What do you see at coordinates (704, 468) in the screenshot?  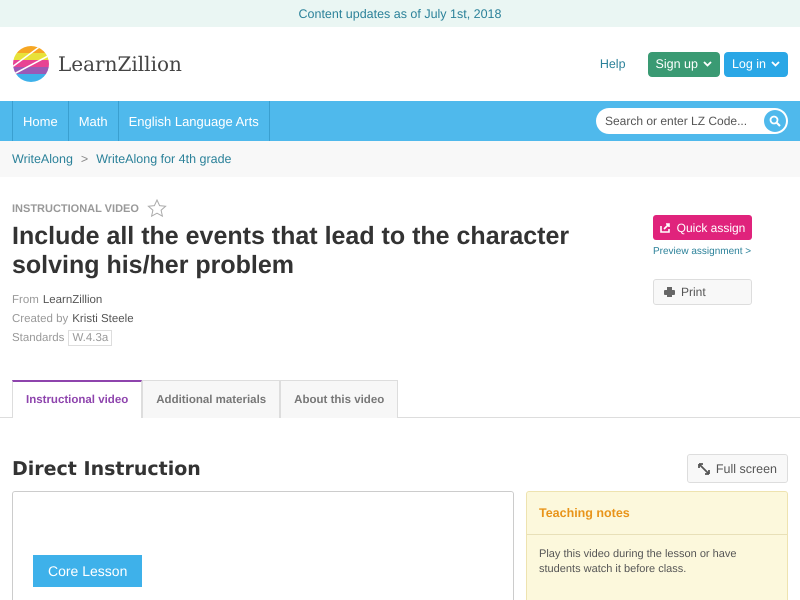 I see `expand-icon` at bounding box center [704, 468].